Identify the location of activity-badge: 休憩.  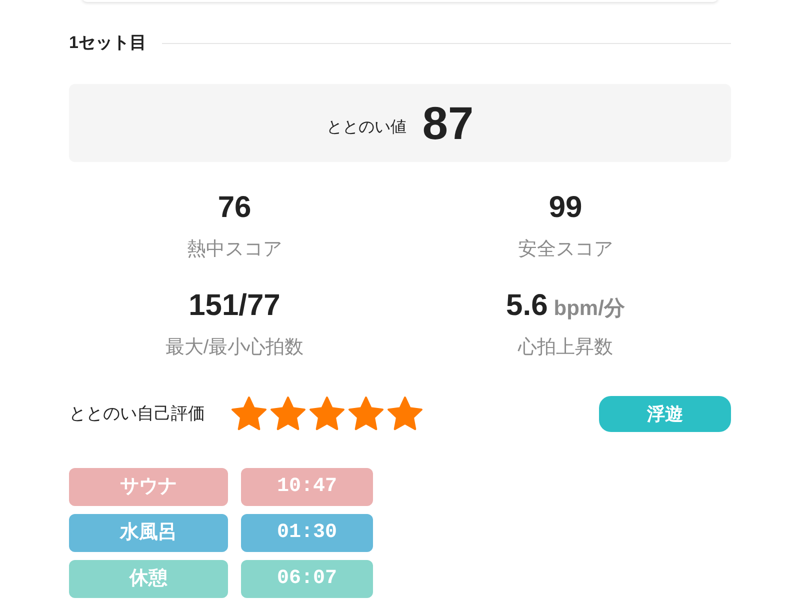
(148, 579).